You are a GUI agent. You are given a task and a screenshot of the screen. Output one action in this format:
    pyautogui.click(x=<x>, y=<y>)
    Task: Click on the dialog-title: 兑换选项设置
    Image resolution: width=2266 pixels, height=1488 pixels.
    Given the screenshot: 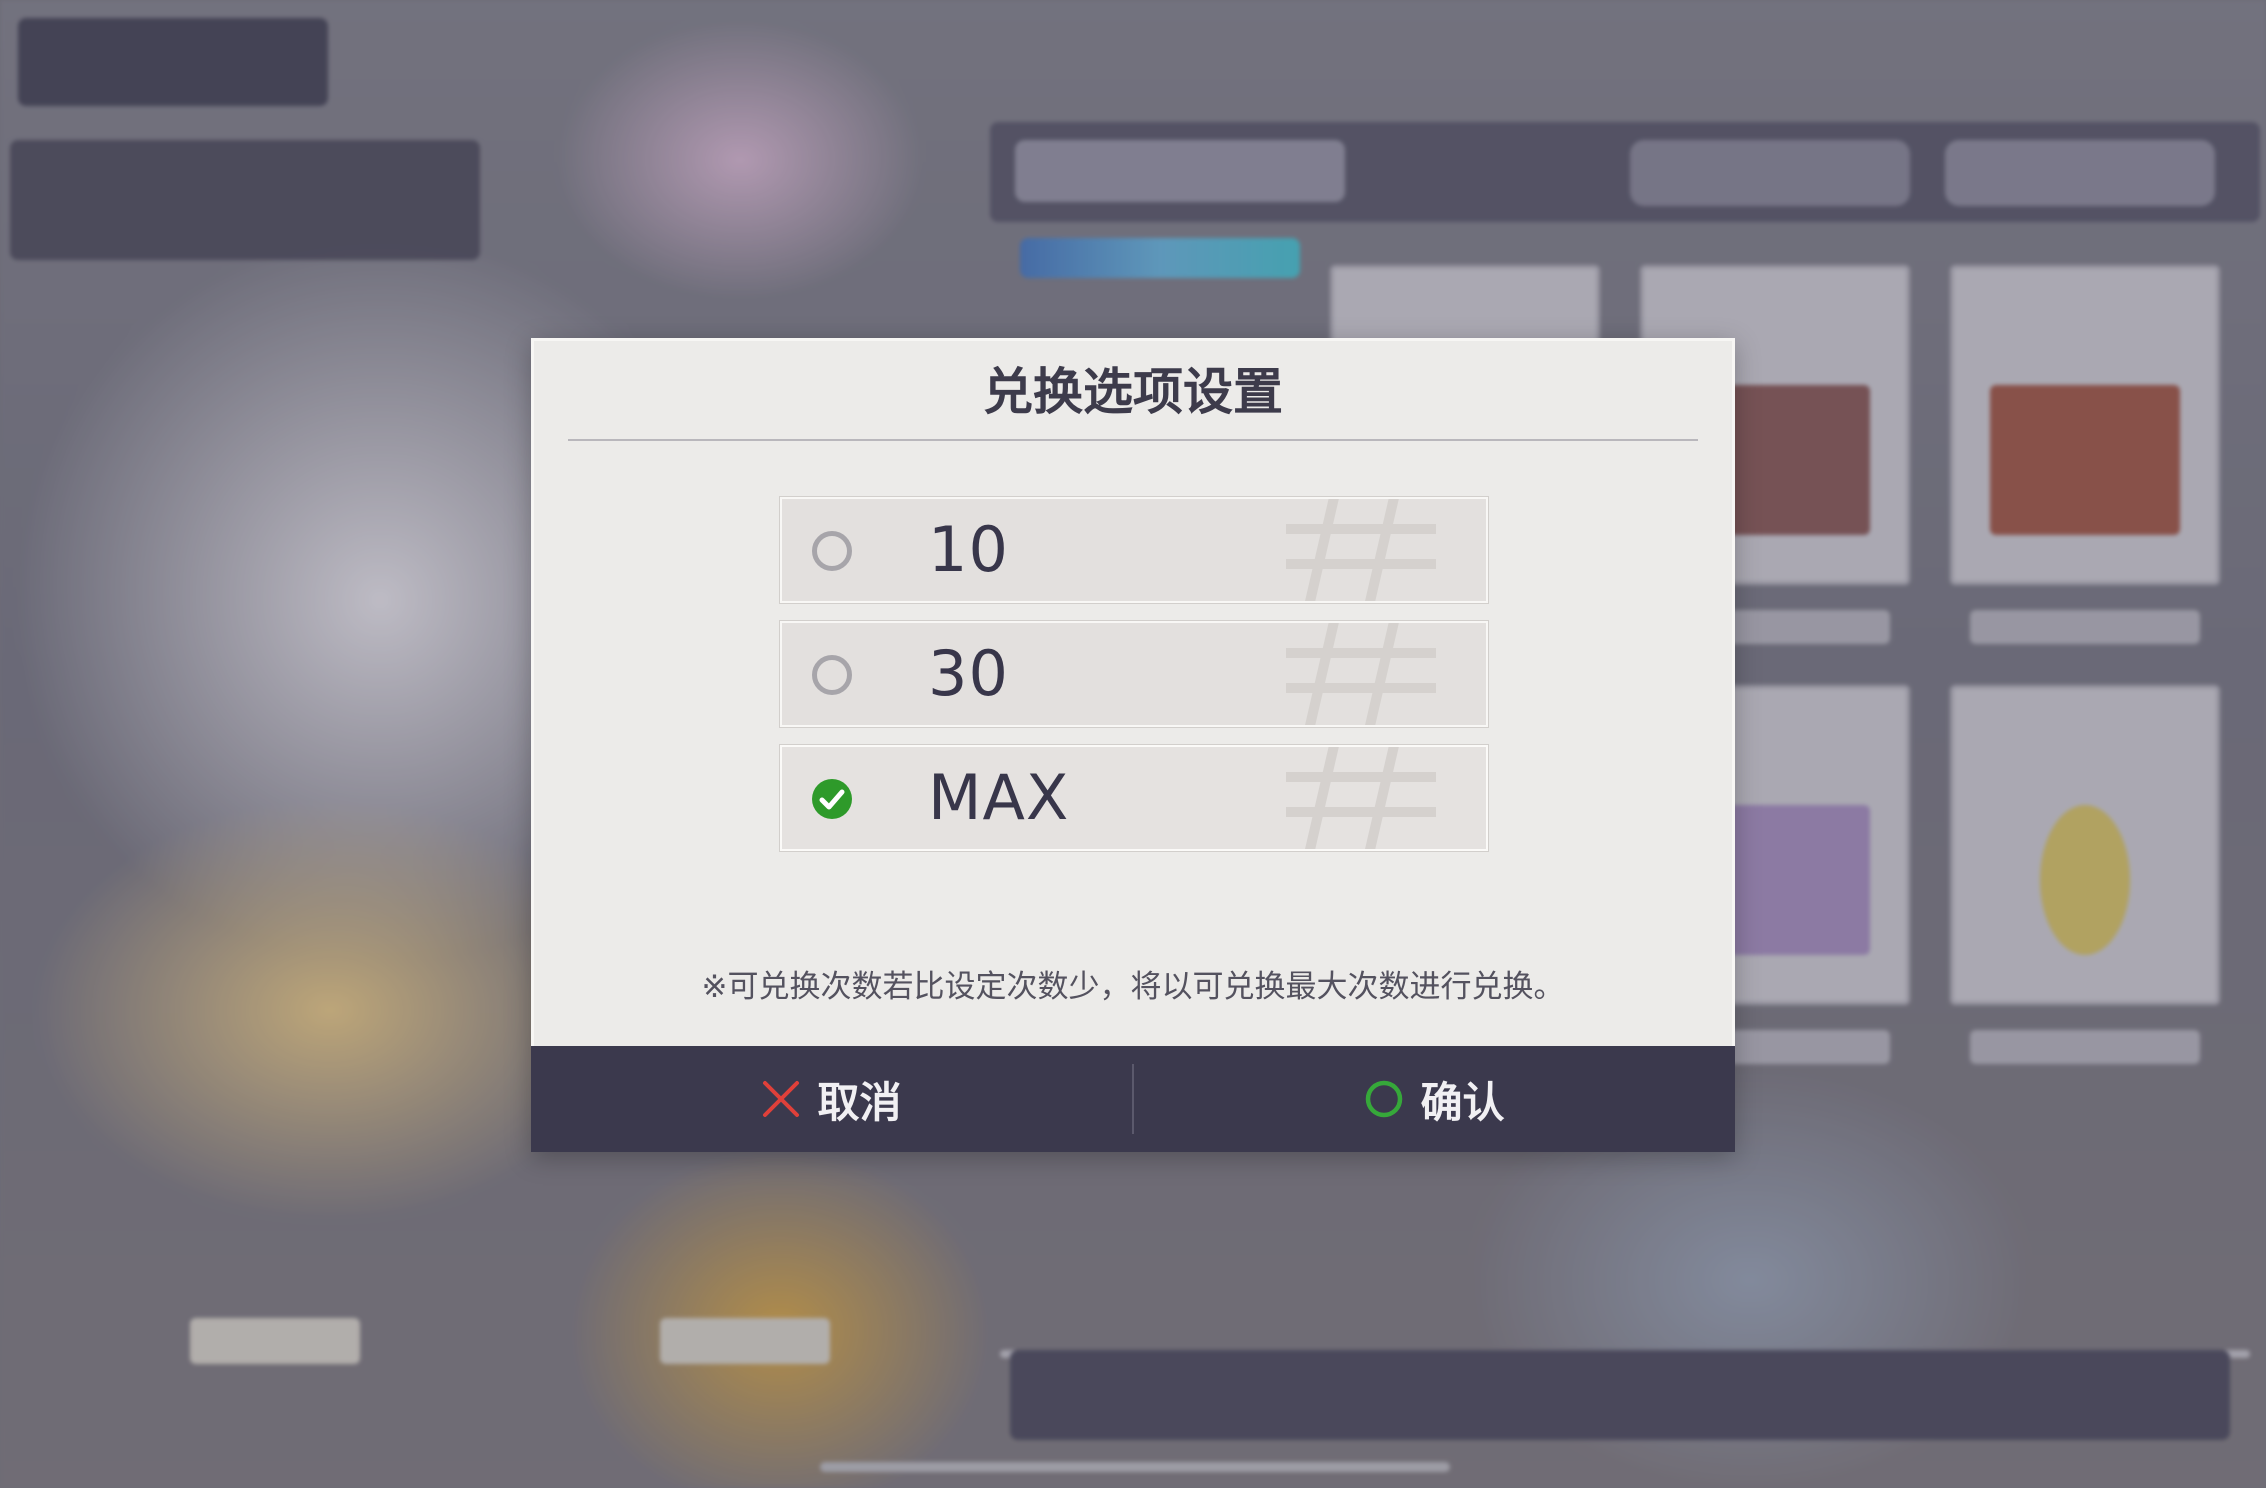 What is the action you would take?
    pyautogui.click(x=1133, y=392)
    